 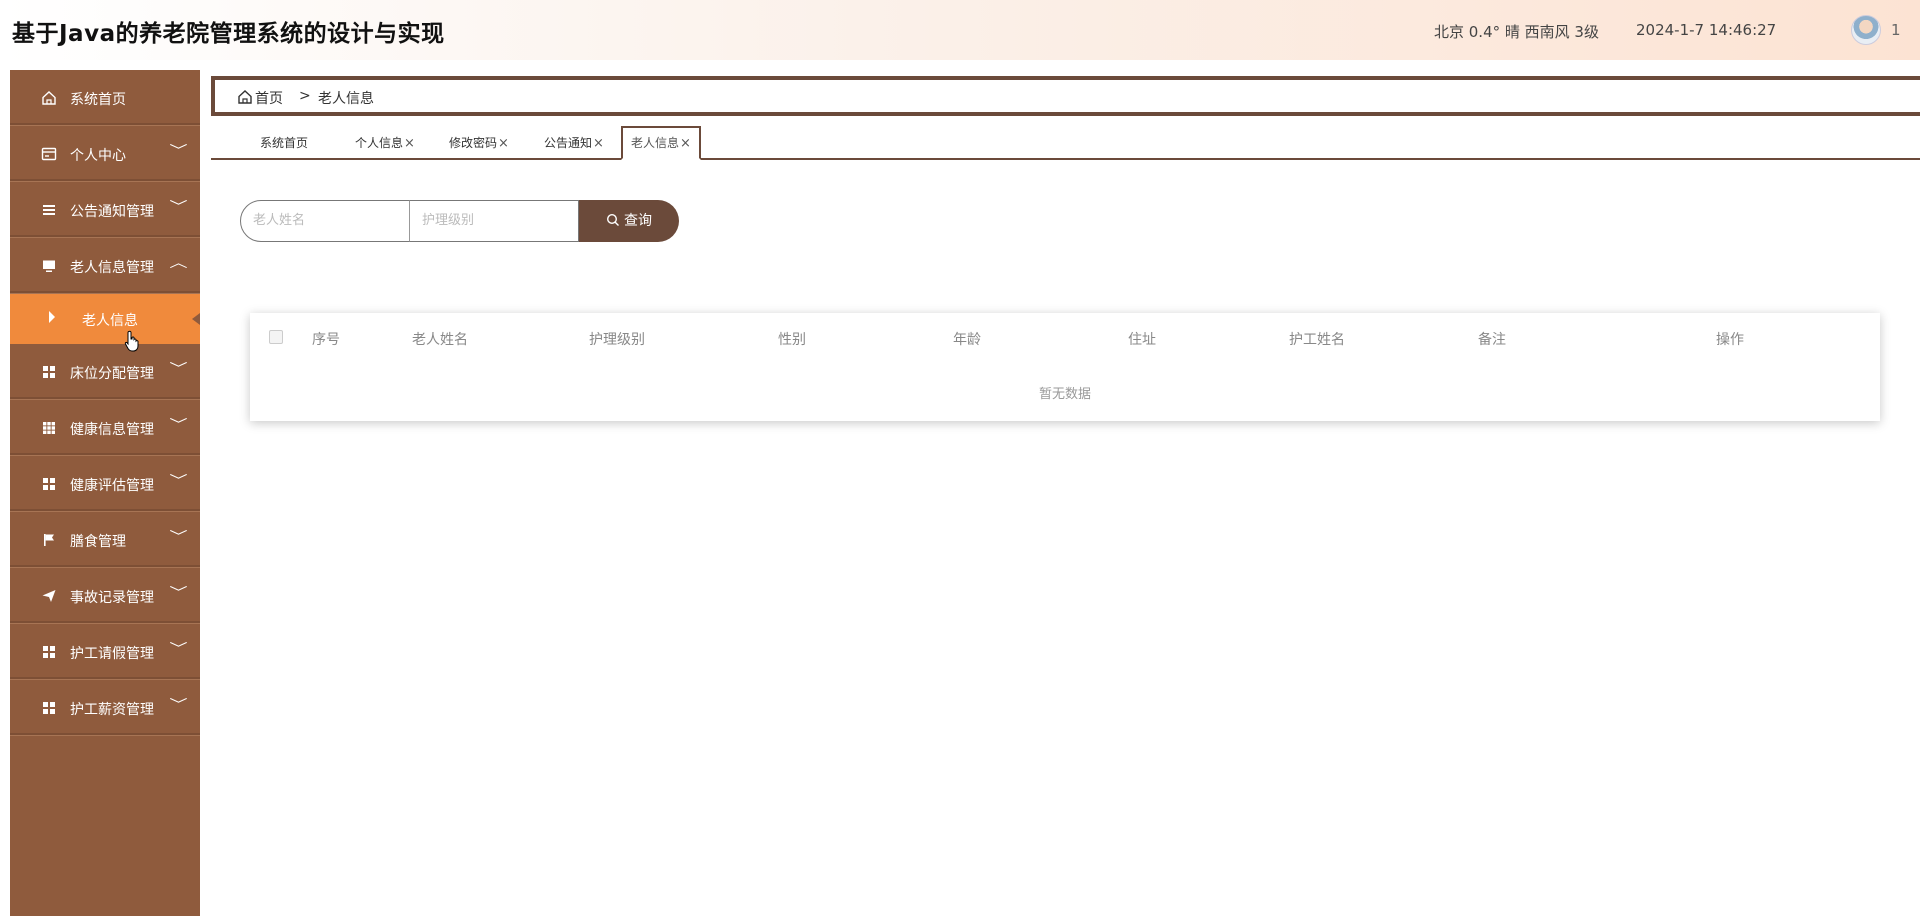 I want to click on sidebar-item-label: 床位分配管理, so click(x=112, y=374).